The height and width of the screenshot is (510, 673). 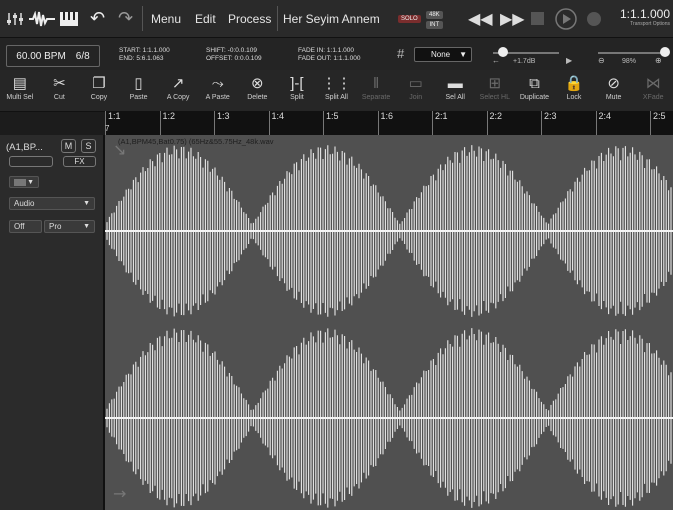 I want to click on solo-button: S, so click(x=88, y=146).